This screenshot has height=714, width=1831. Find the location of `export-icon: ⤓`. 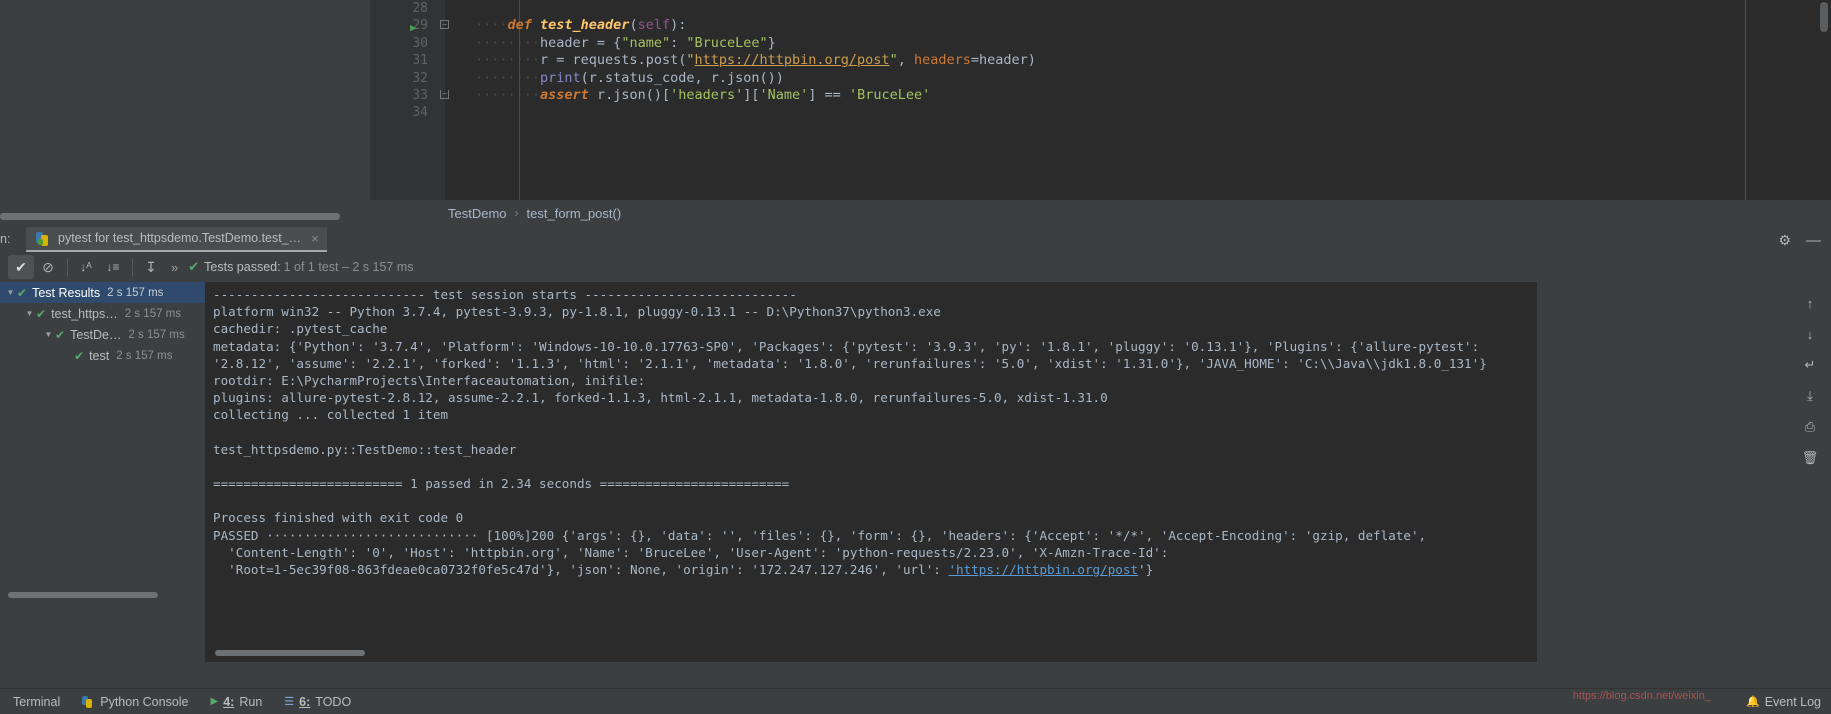

export-icon: ⤓ is located at coordinates (1810, 396).